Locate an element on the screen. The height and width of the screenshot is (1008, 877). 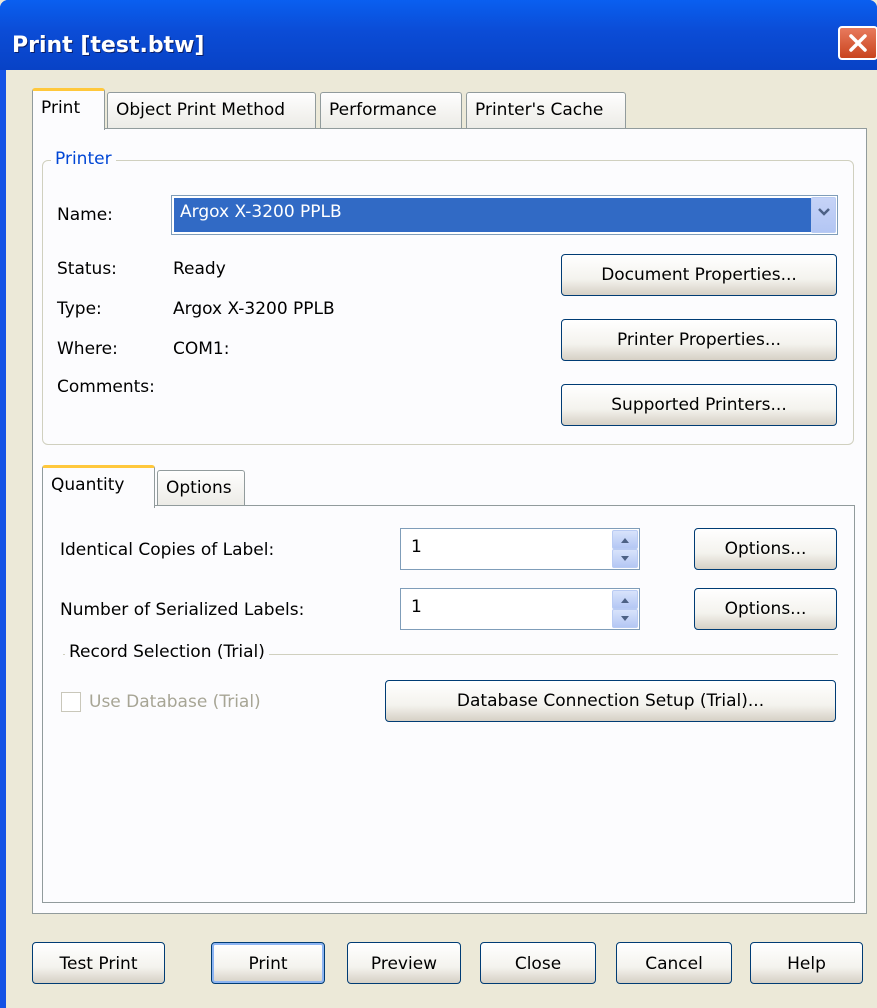
tab-quantity-label: Quantity is located at coordinates (88, 485).